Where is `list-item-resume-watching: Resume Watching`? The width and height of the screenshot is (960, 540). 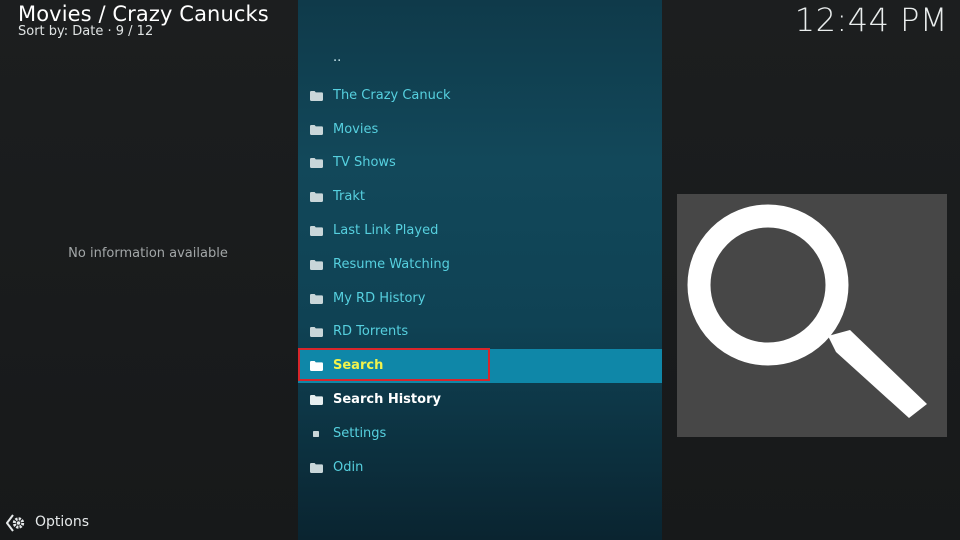 list-item-resume-watching: Resume Watching is located at coordinates (480, 265).